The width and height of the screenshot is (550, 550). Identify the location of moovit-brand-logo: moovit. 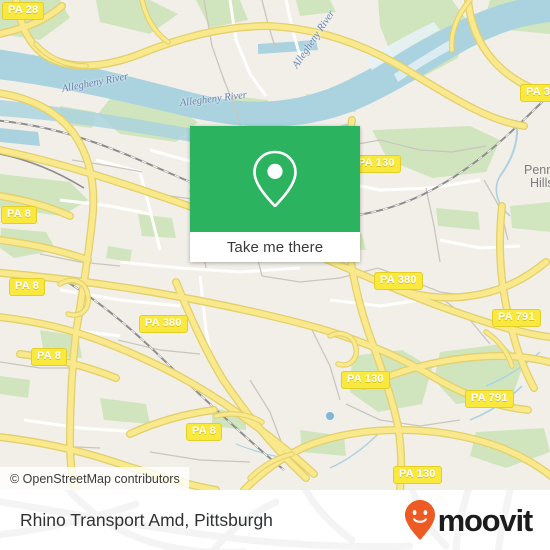
(469, 520).